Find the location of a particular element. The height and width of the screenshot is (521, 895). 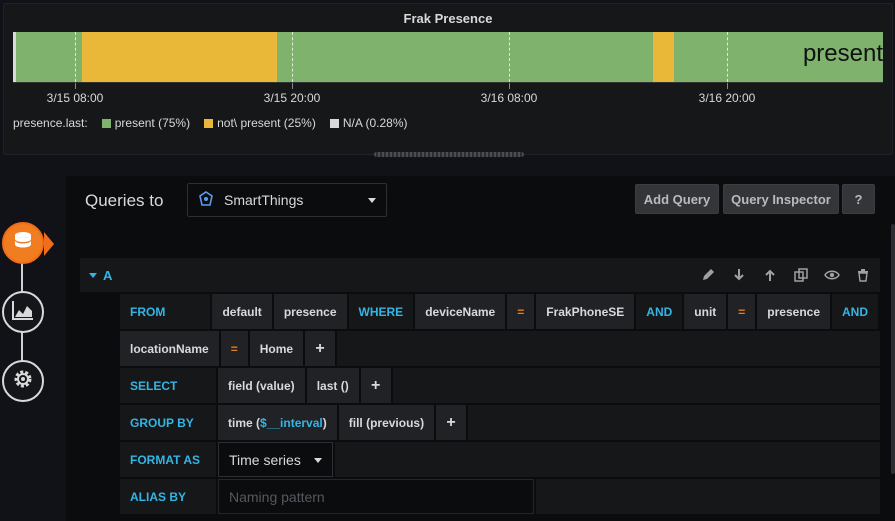

chart-area-icon is located at coordinates (23, 312).